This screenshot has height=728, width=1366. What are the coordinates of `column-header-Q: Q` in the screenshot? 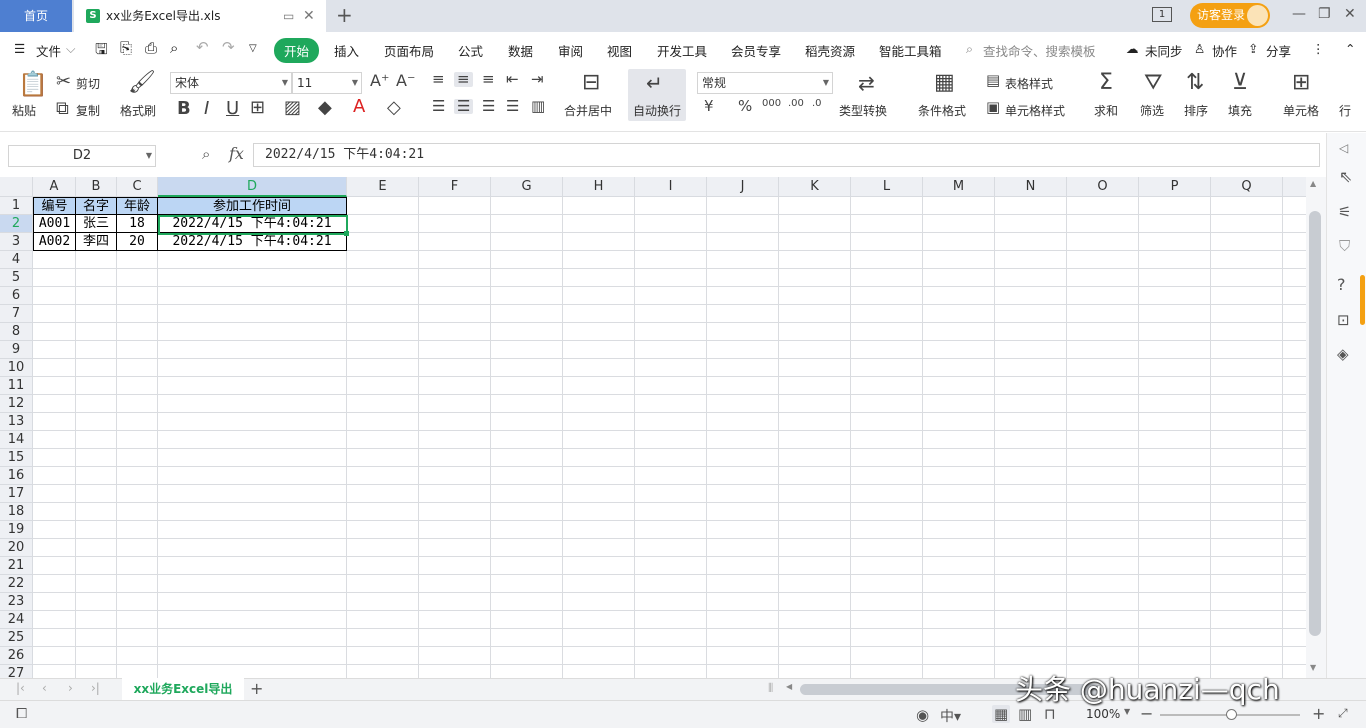 It's located at (1247, 187).